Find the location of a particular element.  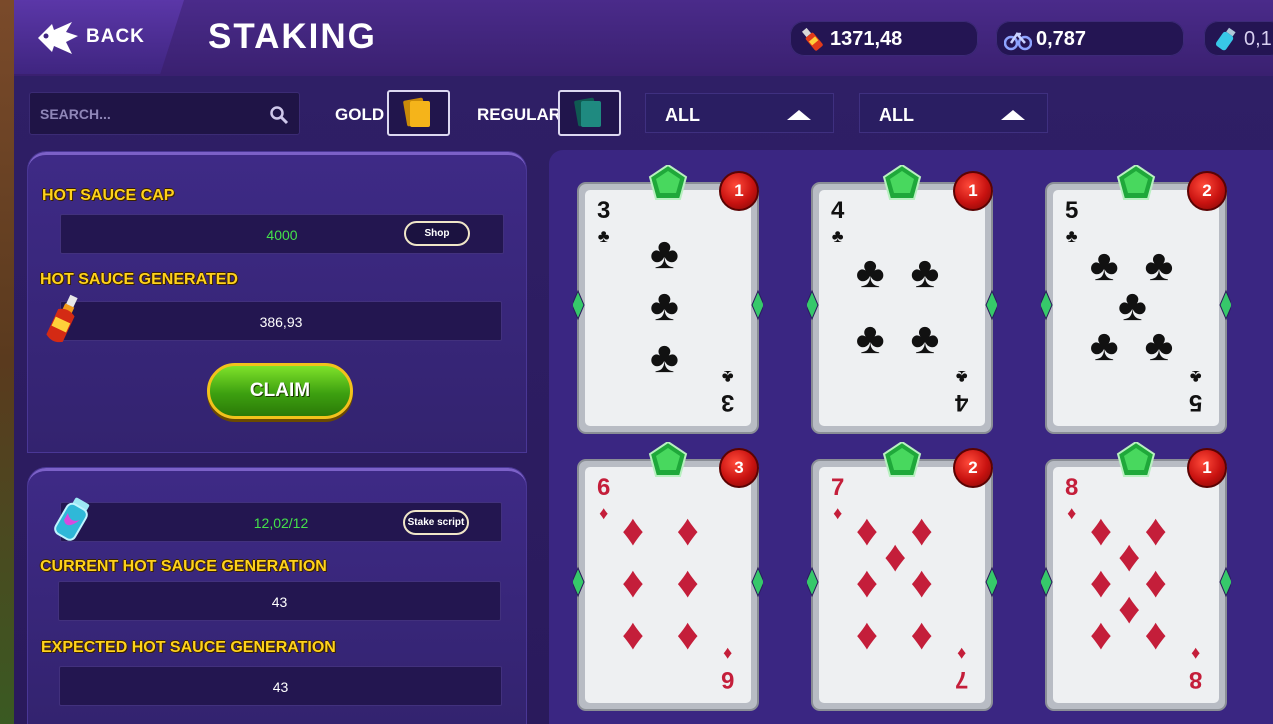

card-rank-top: 4 ♣ is located at coordinates (838, 222).